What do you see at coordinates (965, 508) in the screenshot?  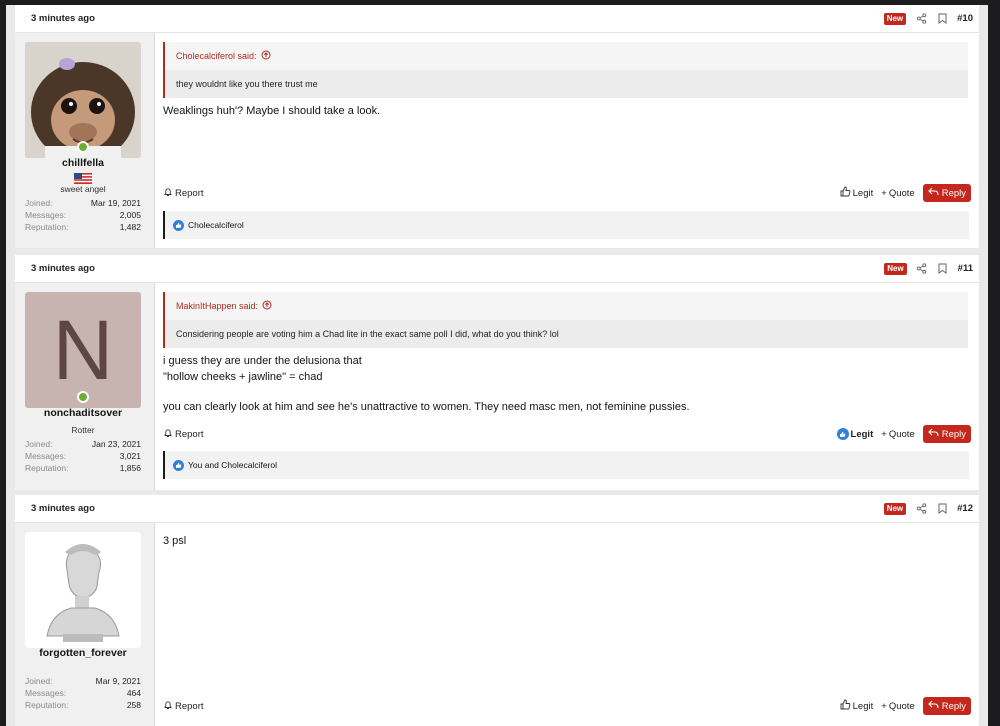 I see `post-number: #12` at bounding box center [965, 508].